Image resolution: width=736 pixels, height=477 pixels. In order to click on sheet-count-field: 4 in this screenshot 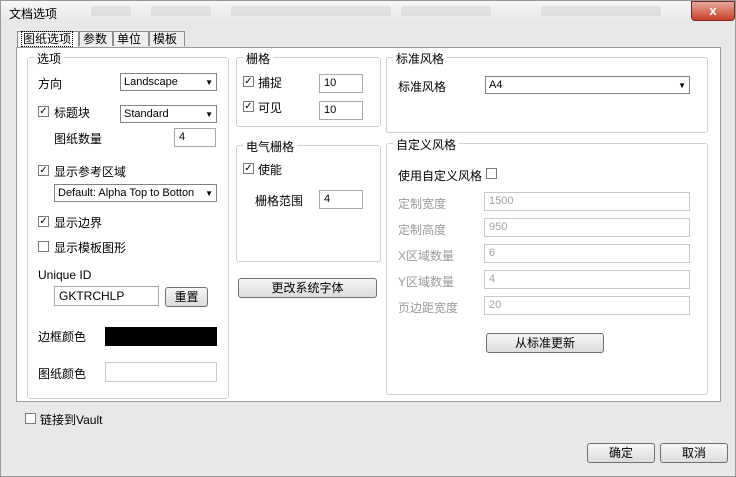, I will do `click(195, 137)`.